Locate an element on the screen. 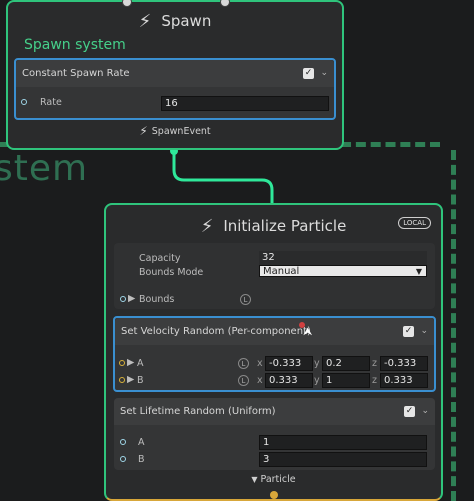 The height and width of the screenshot is (501, 474). background-system-label: stem is located at coordinates (44, 168).